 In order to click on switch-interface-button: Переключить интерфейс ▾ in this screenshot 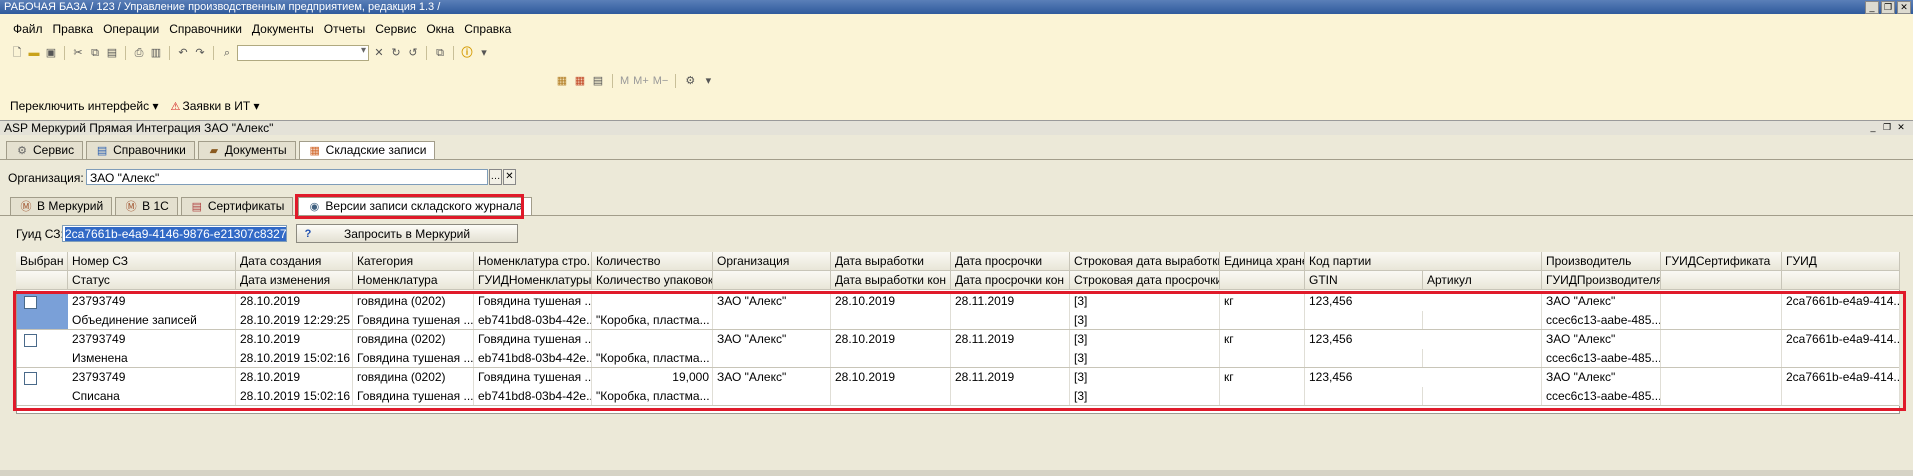, I will do `click(84, 106)`.